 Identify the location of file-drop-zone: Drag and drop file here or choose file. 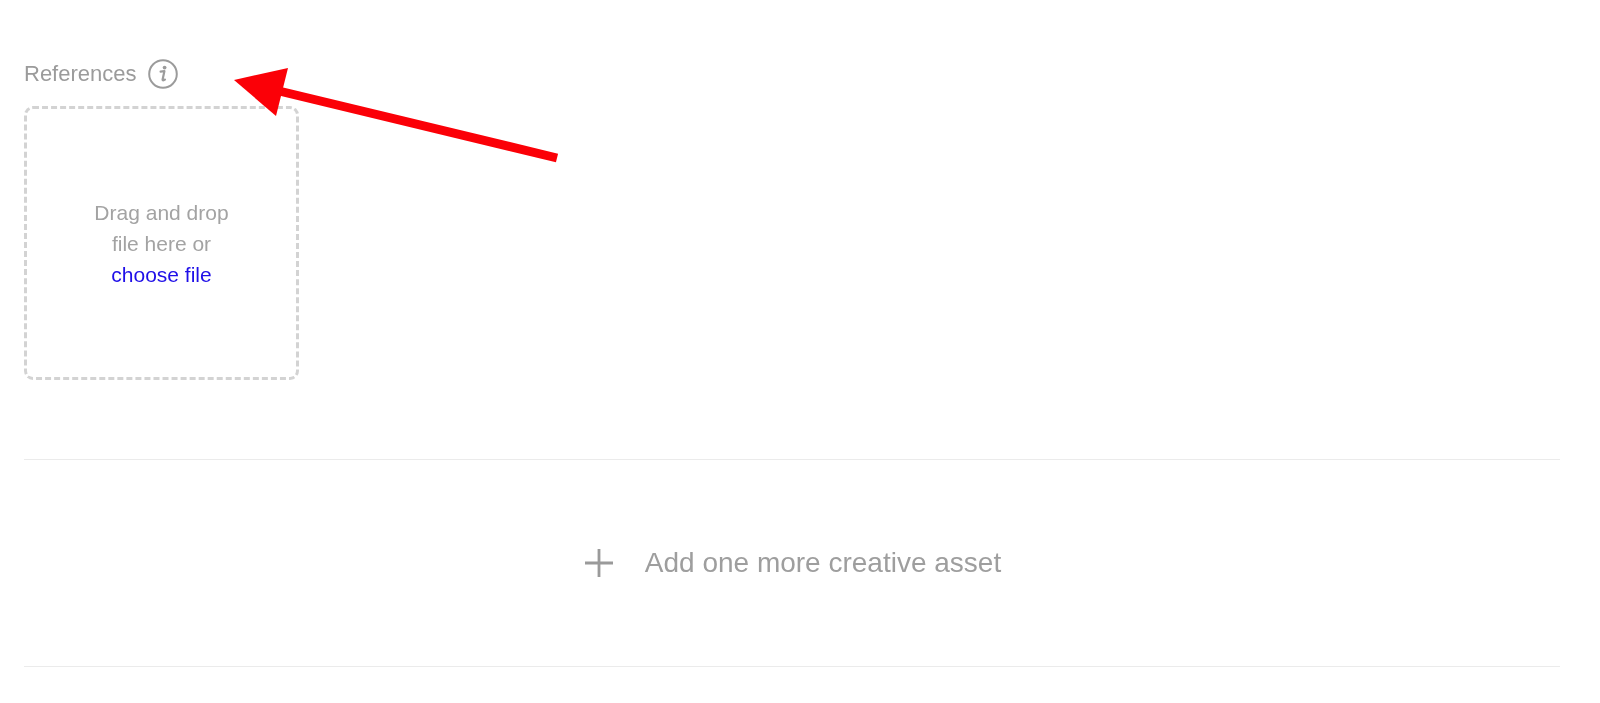
(161, 243).